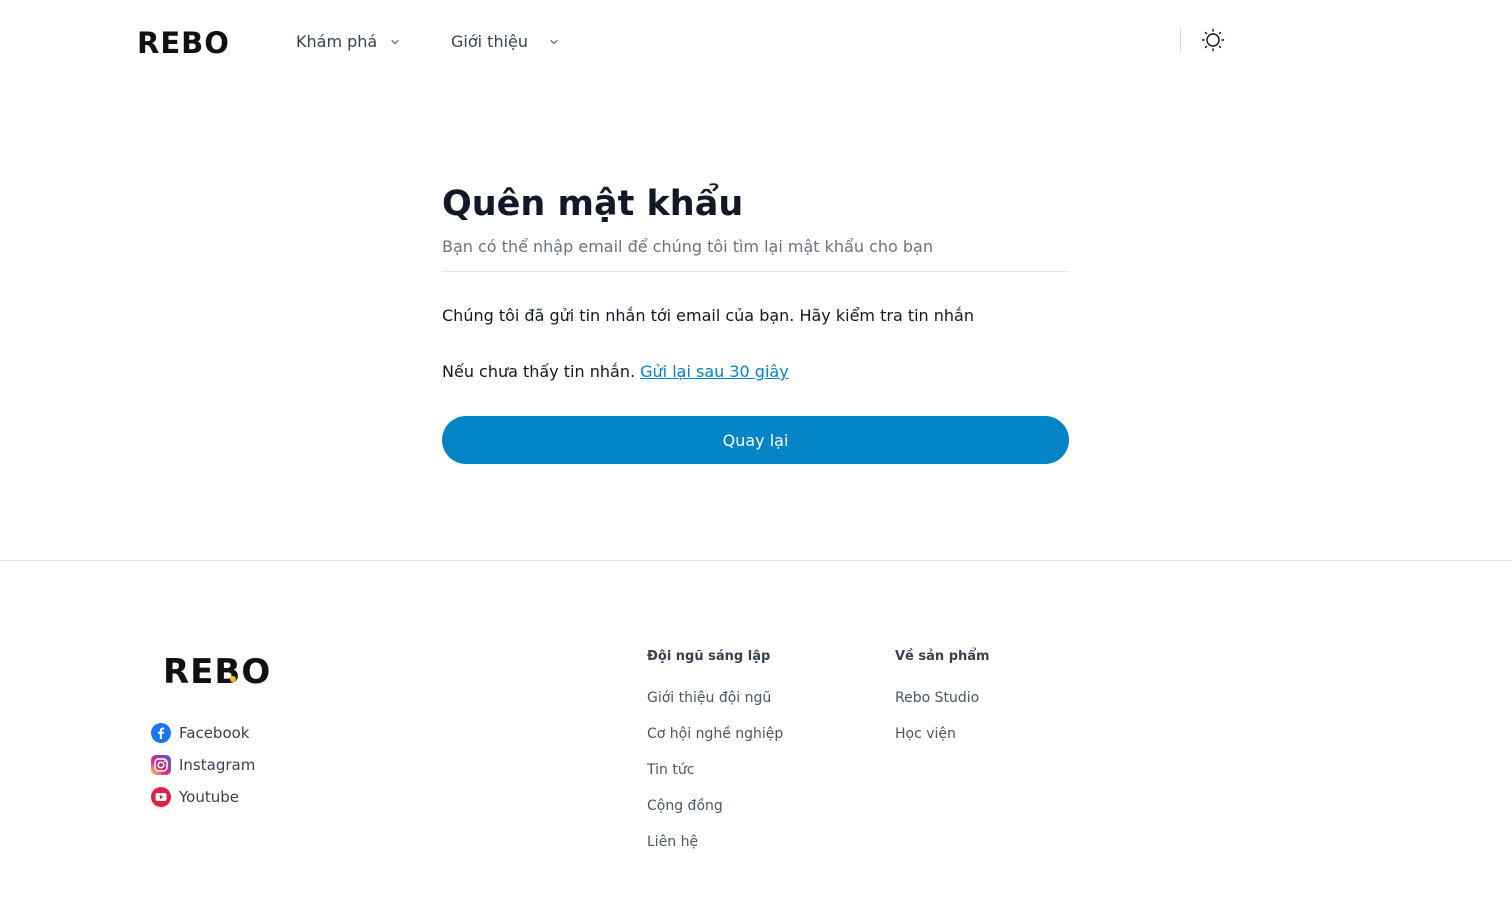 This screenshot has width=1512, height=902. I want to click on social-link-instagram: Instagram, so click(203, 765).